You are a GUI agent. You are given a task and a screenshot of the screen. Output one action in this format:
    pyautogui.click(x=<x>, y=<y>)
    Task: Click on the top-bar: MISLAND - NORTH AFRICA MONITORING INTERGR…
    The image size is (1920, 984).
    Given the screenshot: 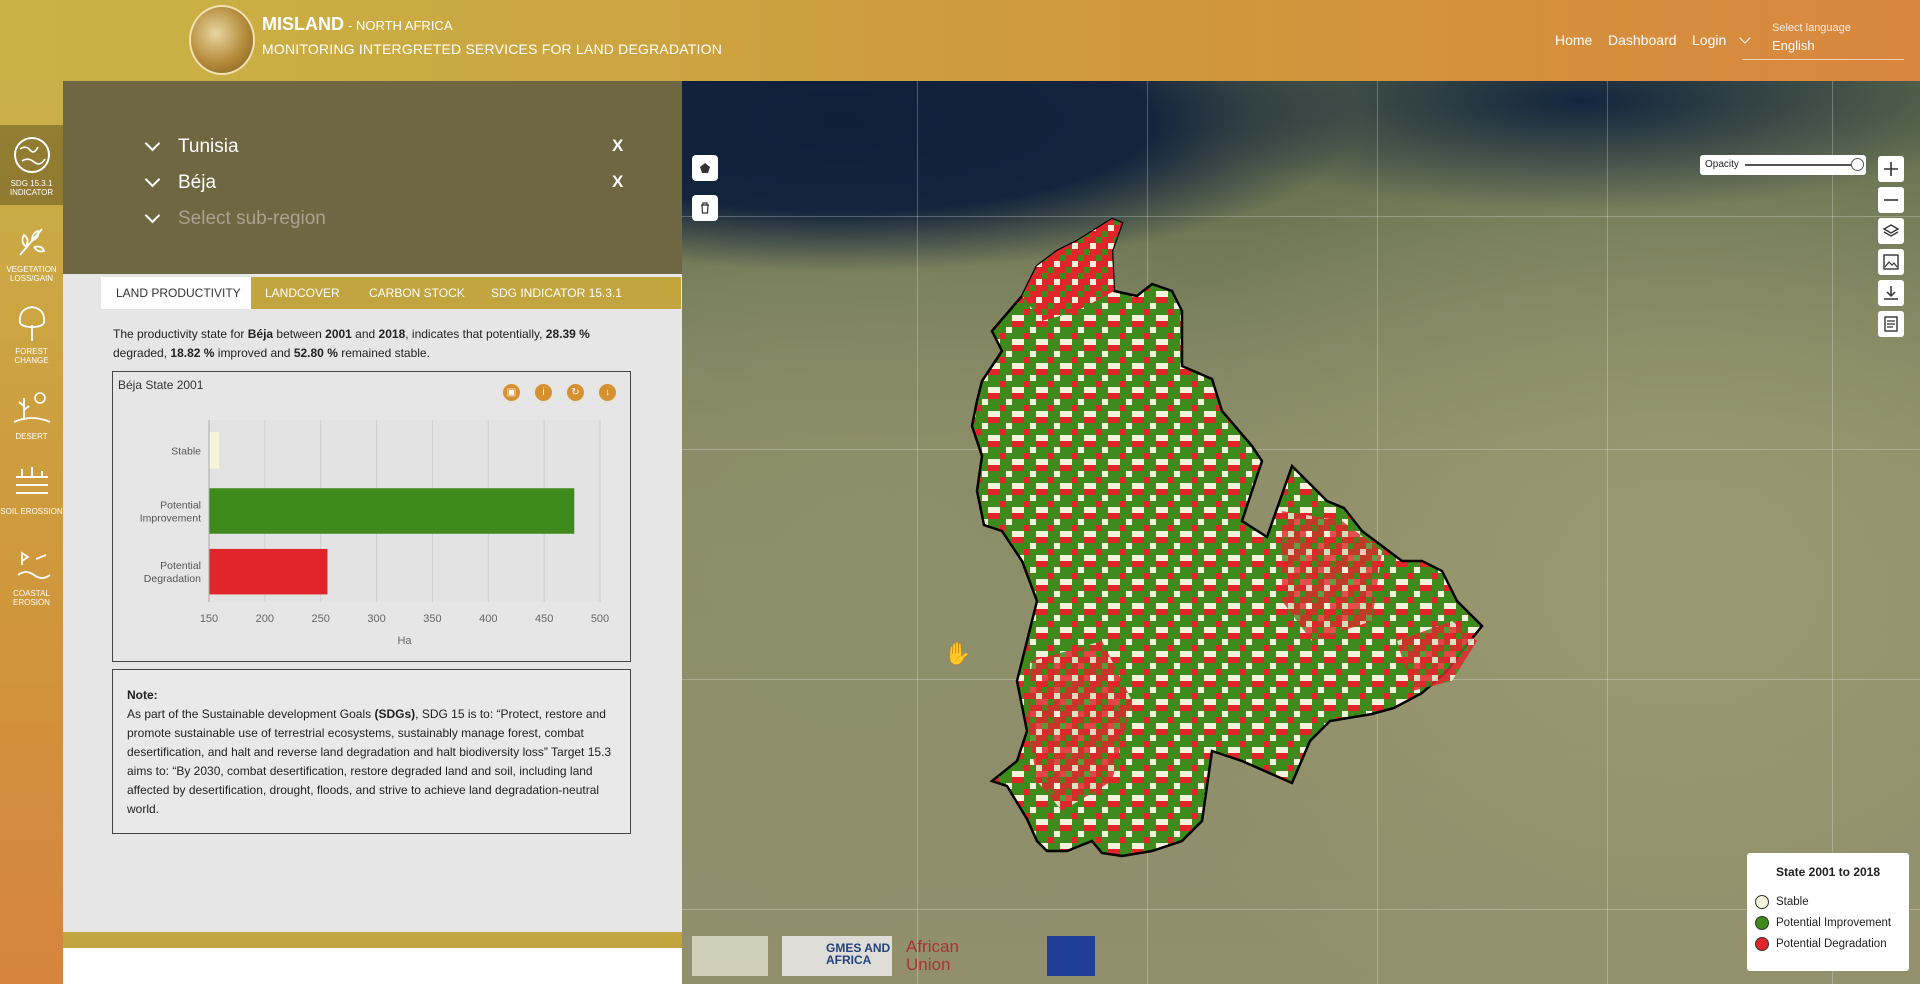 What is the action you would take?
    pyautogui.click(x=960, y=40)
    